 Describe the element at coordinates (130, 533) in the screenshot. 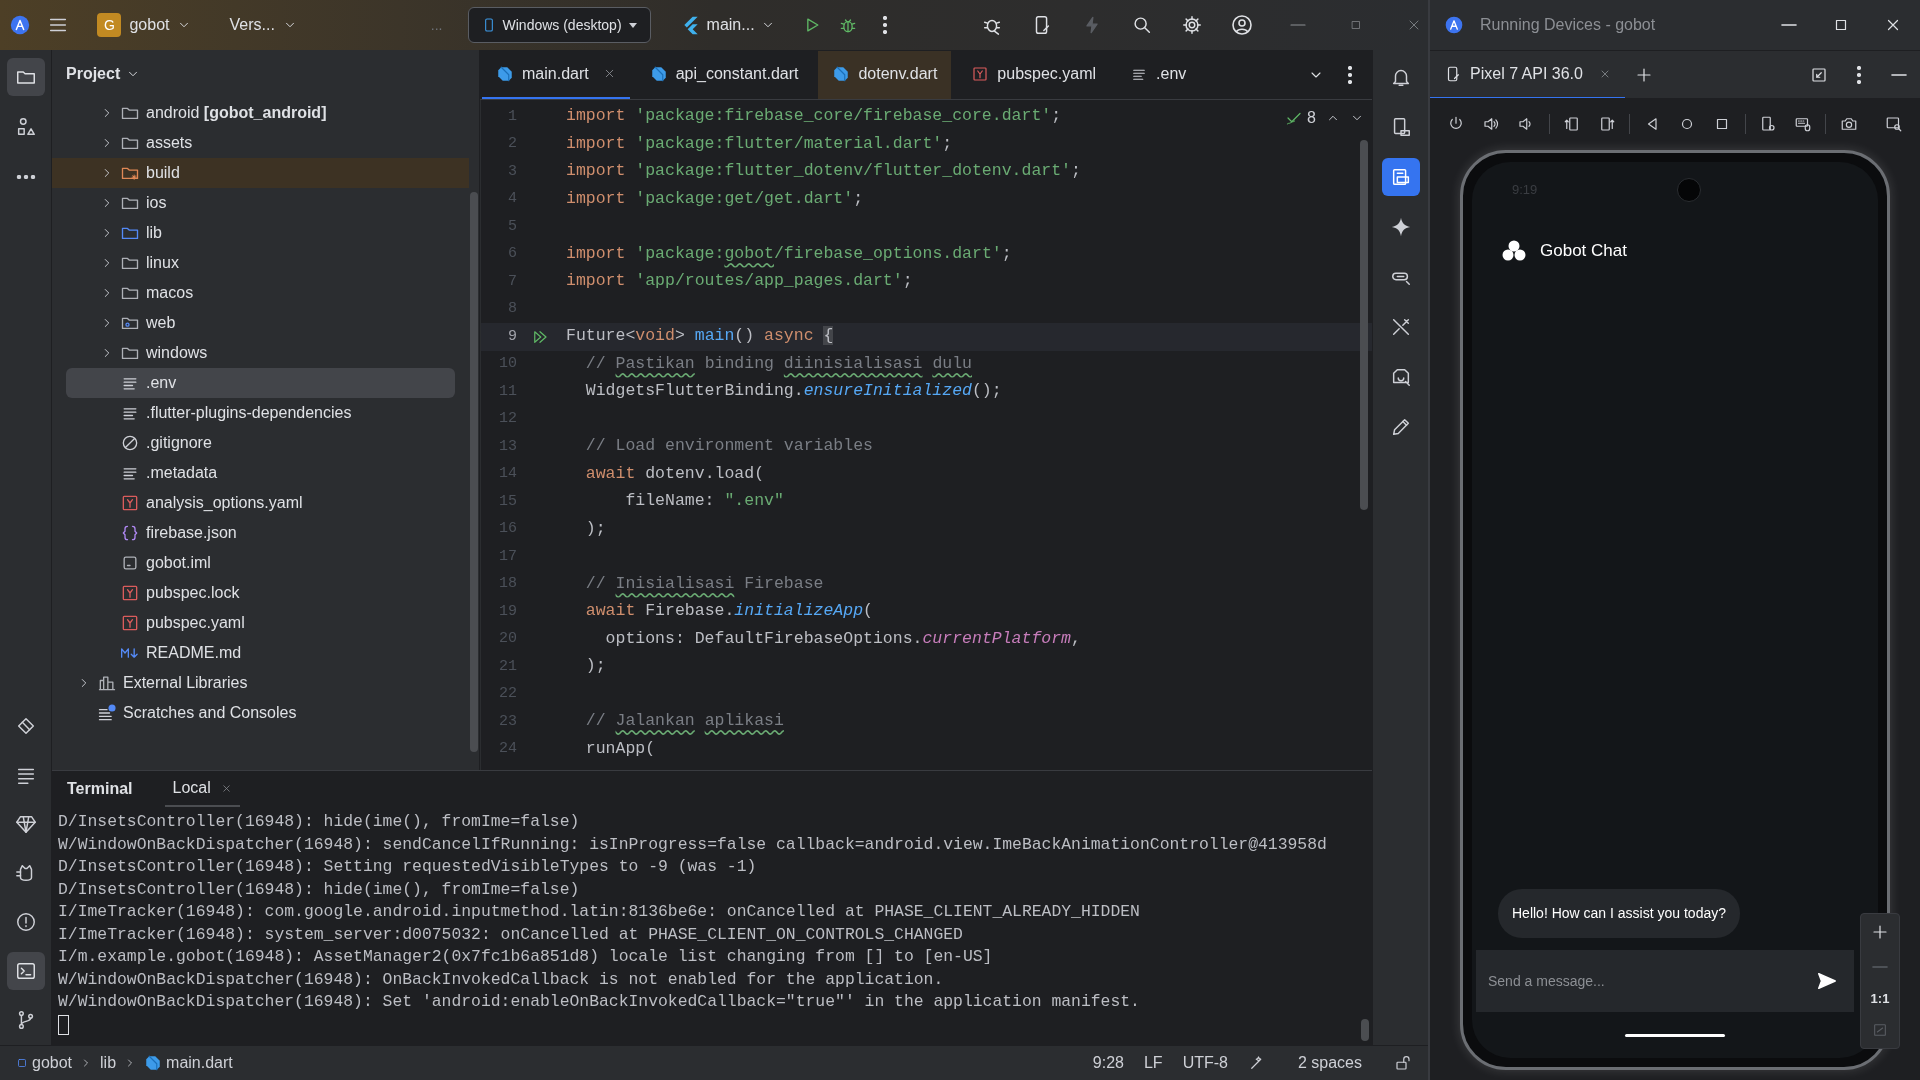

I see `braces-icon` at that location.